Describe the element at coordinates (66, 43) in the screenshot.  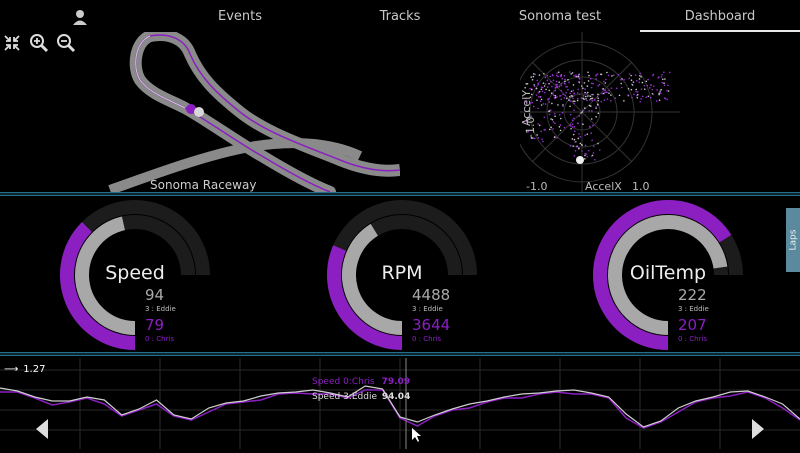
I see `zoom-out-icon` at that location.